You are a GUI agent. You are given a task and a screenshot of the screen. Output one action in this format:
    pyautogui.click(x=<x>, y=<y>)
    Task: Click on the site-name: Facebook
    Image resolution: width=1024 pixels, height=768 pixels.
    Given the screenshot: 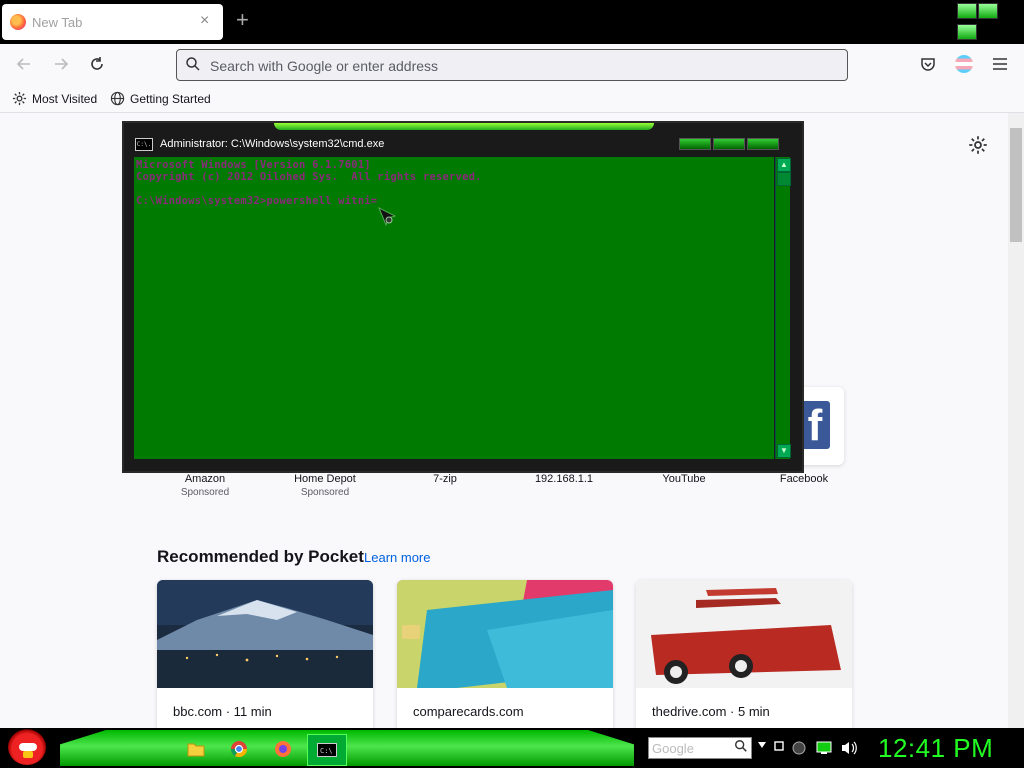 What is the action you would take?
    pyautogui.click(x=804, y=479)
    